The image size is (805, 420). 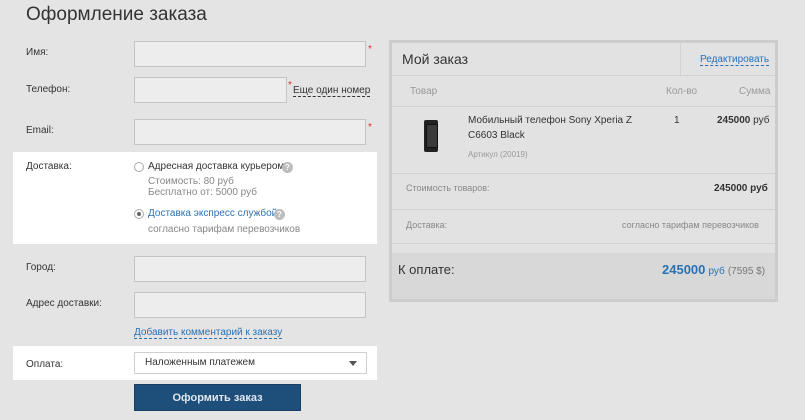 What do you see at coordinates (431, 136) in the screenshot?
I see `product-image` at bounding box center [431, 136].